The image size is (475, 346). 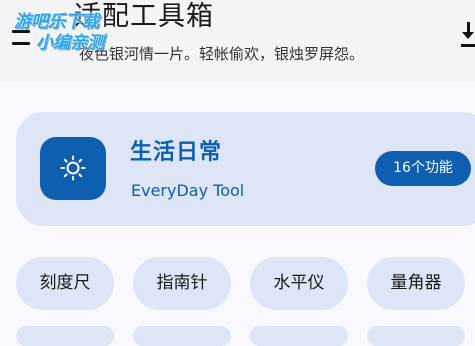 I want to click on tool-chip-protractor: 量角器, so click(x=416, y=283).